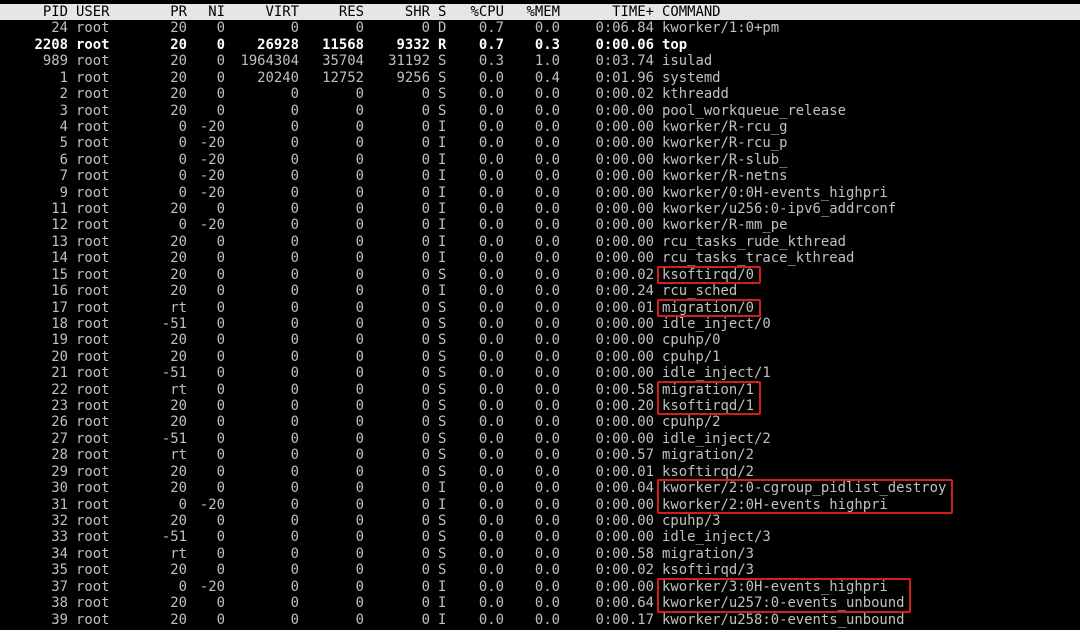 This screenshot has width=1080, height=630. What do you see at coordinates (716, 438) in the screenshot?
I see `cell-command: idle_inject/2` at bounding box center [716, 438].